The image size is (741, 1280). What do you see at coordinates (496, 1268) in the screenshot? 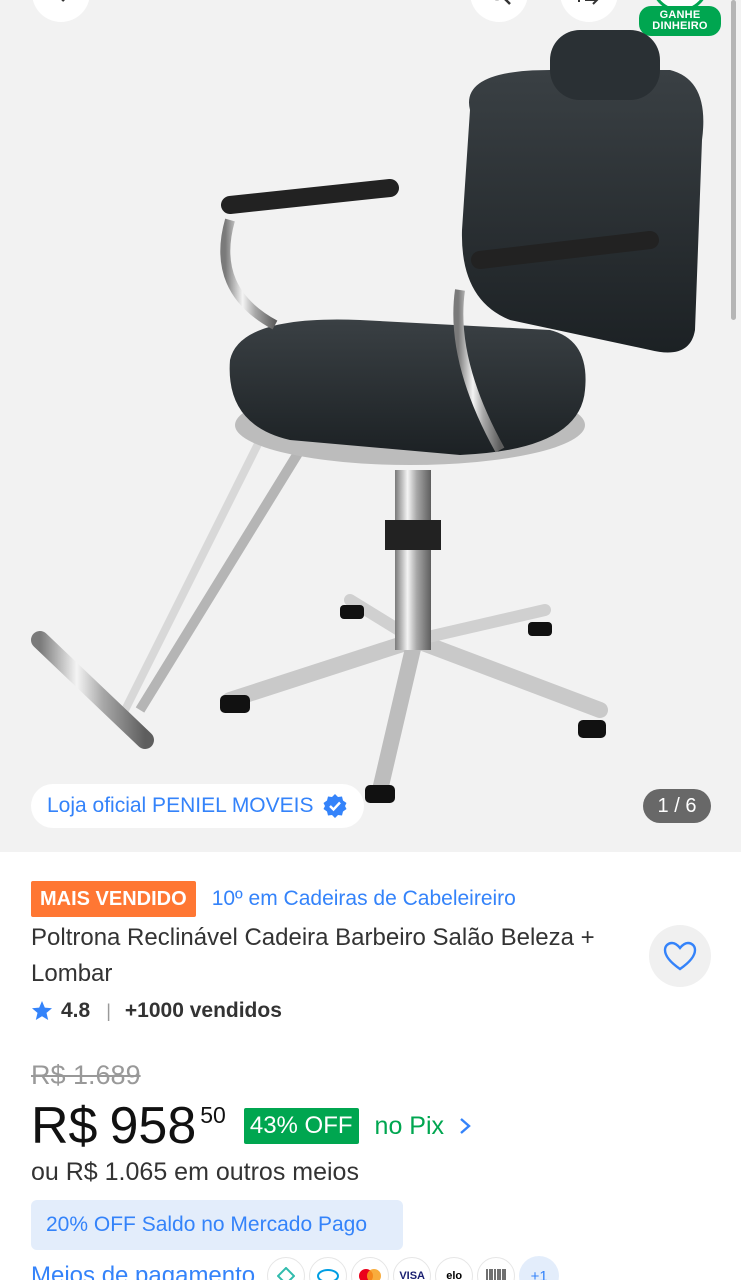
I see `boleto-icon` at bounding box center [496, 1268].